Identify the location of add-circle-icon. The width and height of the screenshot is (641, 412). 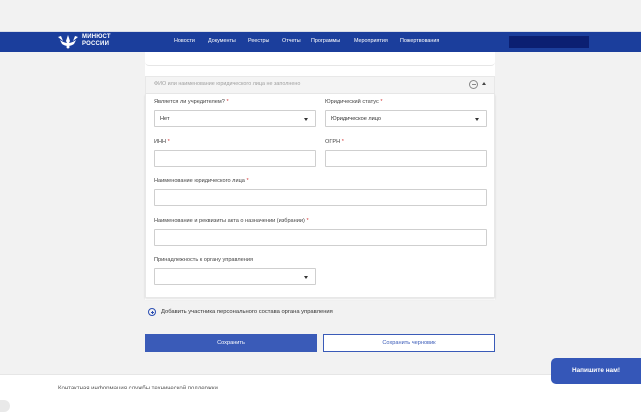
(152, 312).